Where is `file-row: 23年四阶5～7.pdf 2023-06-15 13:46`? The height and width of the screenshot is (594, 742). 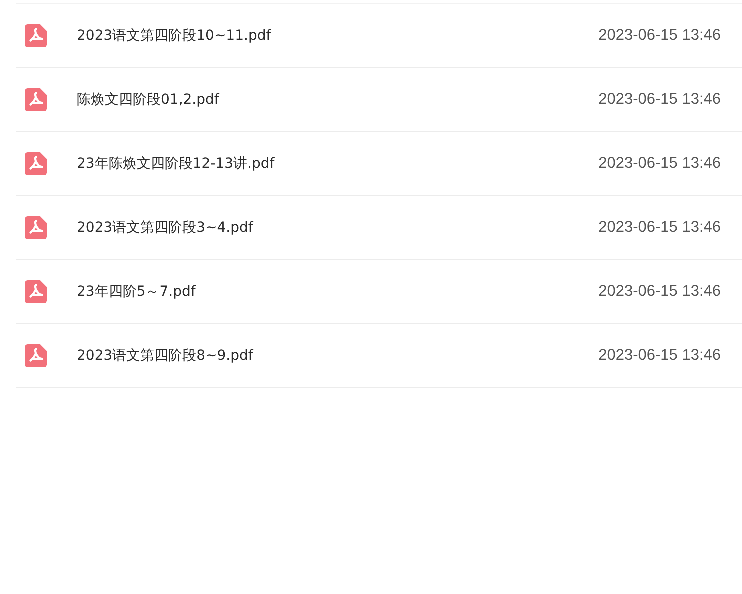 file-row: 23年四阶5～7.pdf 2023-06-15 13:46 is located at coordinates (379, 292).